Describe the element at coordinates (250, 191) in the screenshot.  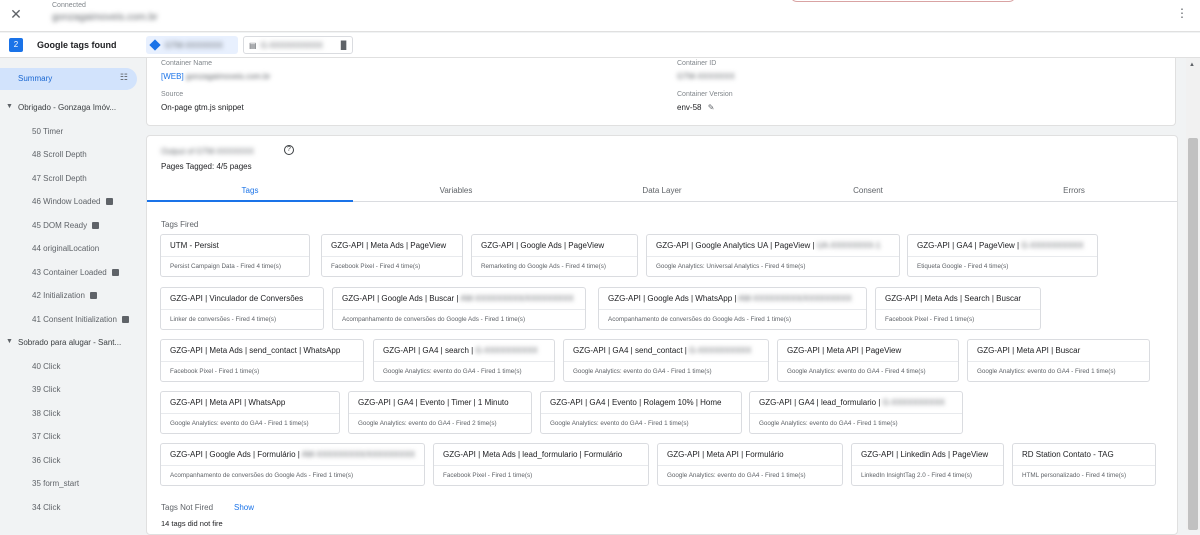
I see `tab-tags: Tags` at that location.